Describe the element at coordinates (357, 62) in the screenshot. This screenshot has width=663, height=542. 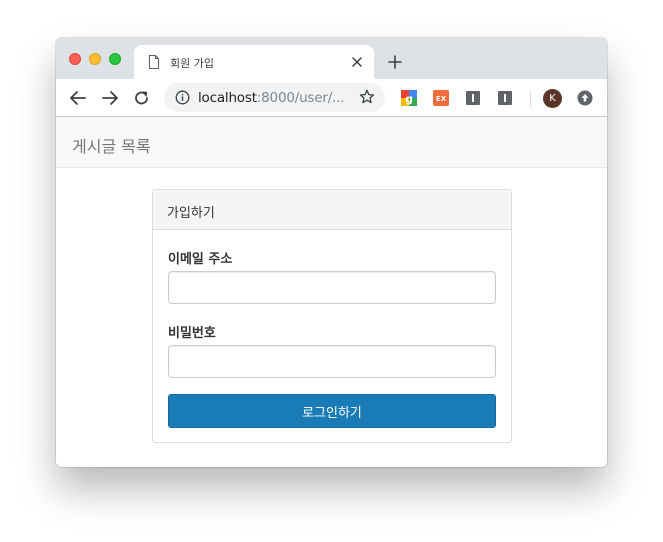
I see `close-tab-icon` at that location.